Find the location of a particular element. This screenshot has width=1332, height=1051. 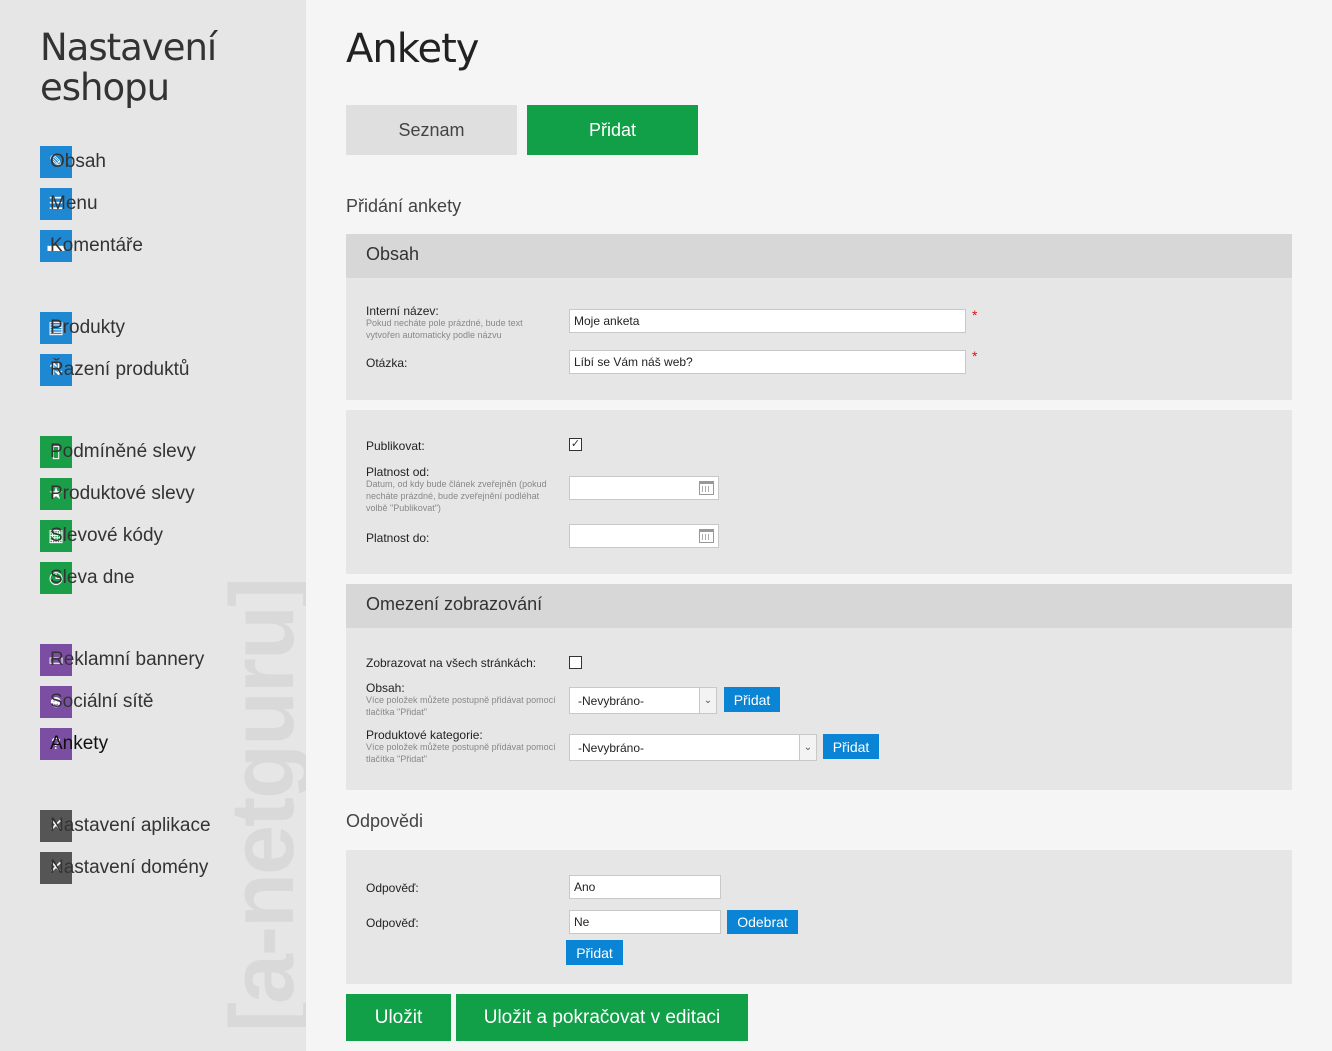

sidebar-item-obsah: ✎ Obsah is located at coordinates (73, 162).